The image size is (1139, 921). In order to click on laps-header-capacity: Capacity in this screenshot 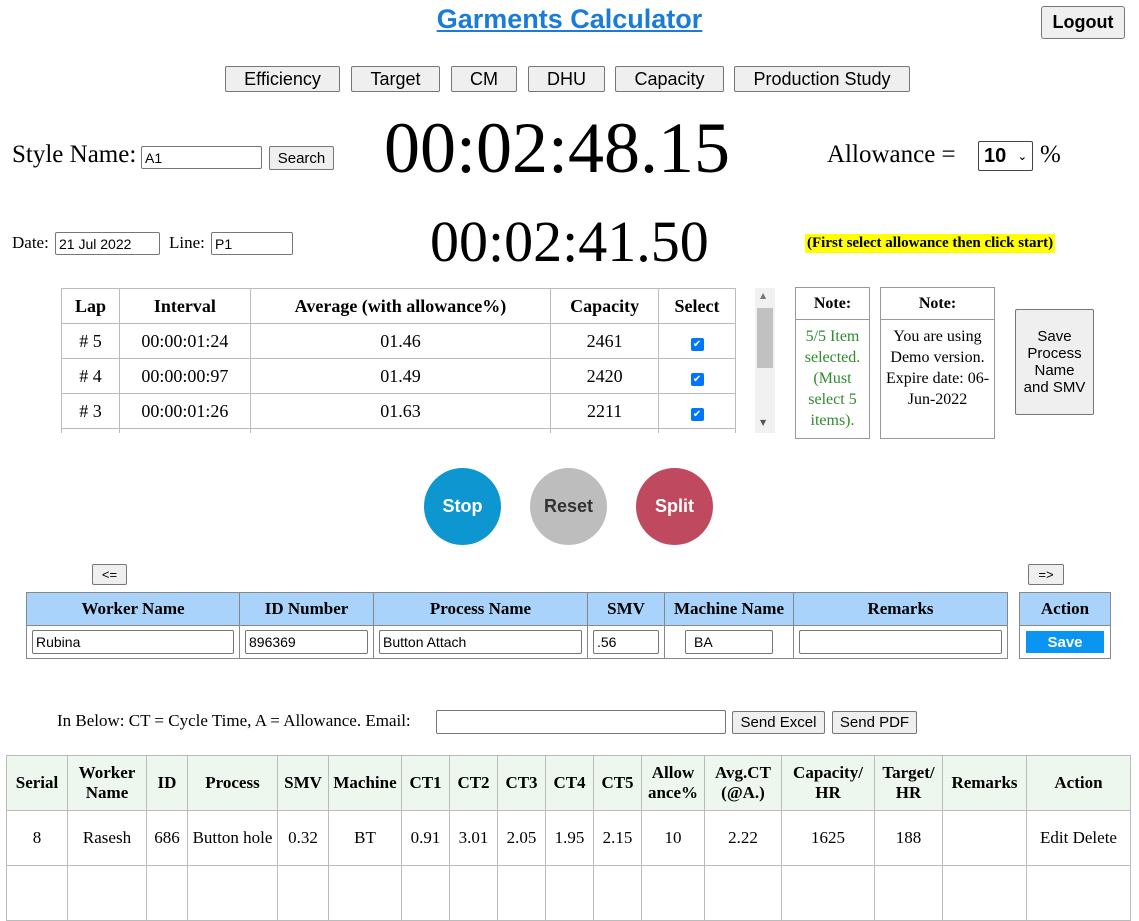, I will do `click(605, 306)`.